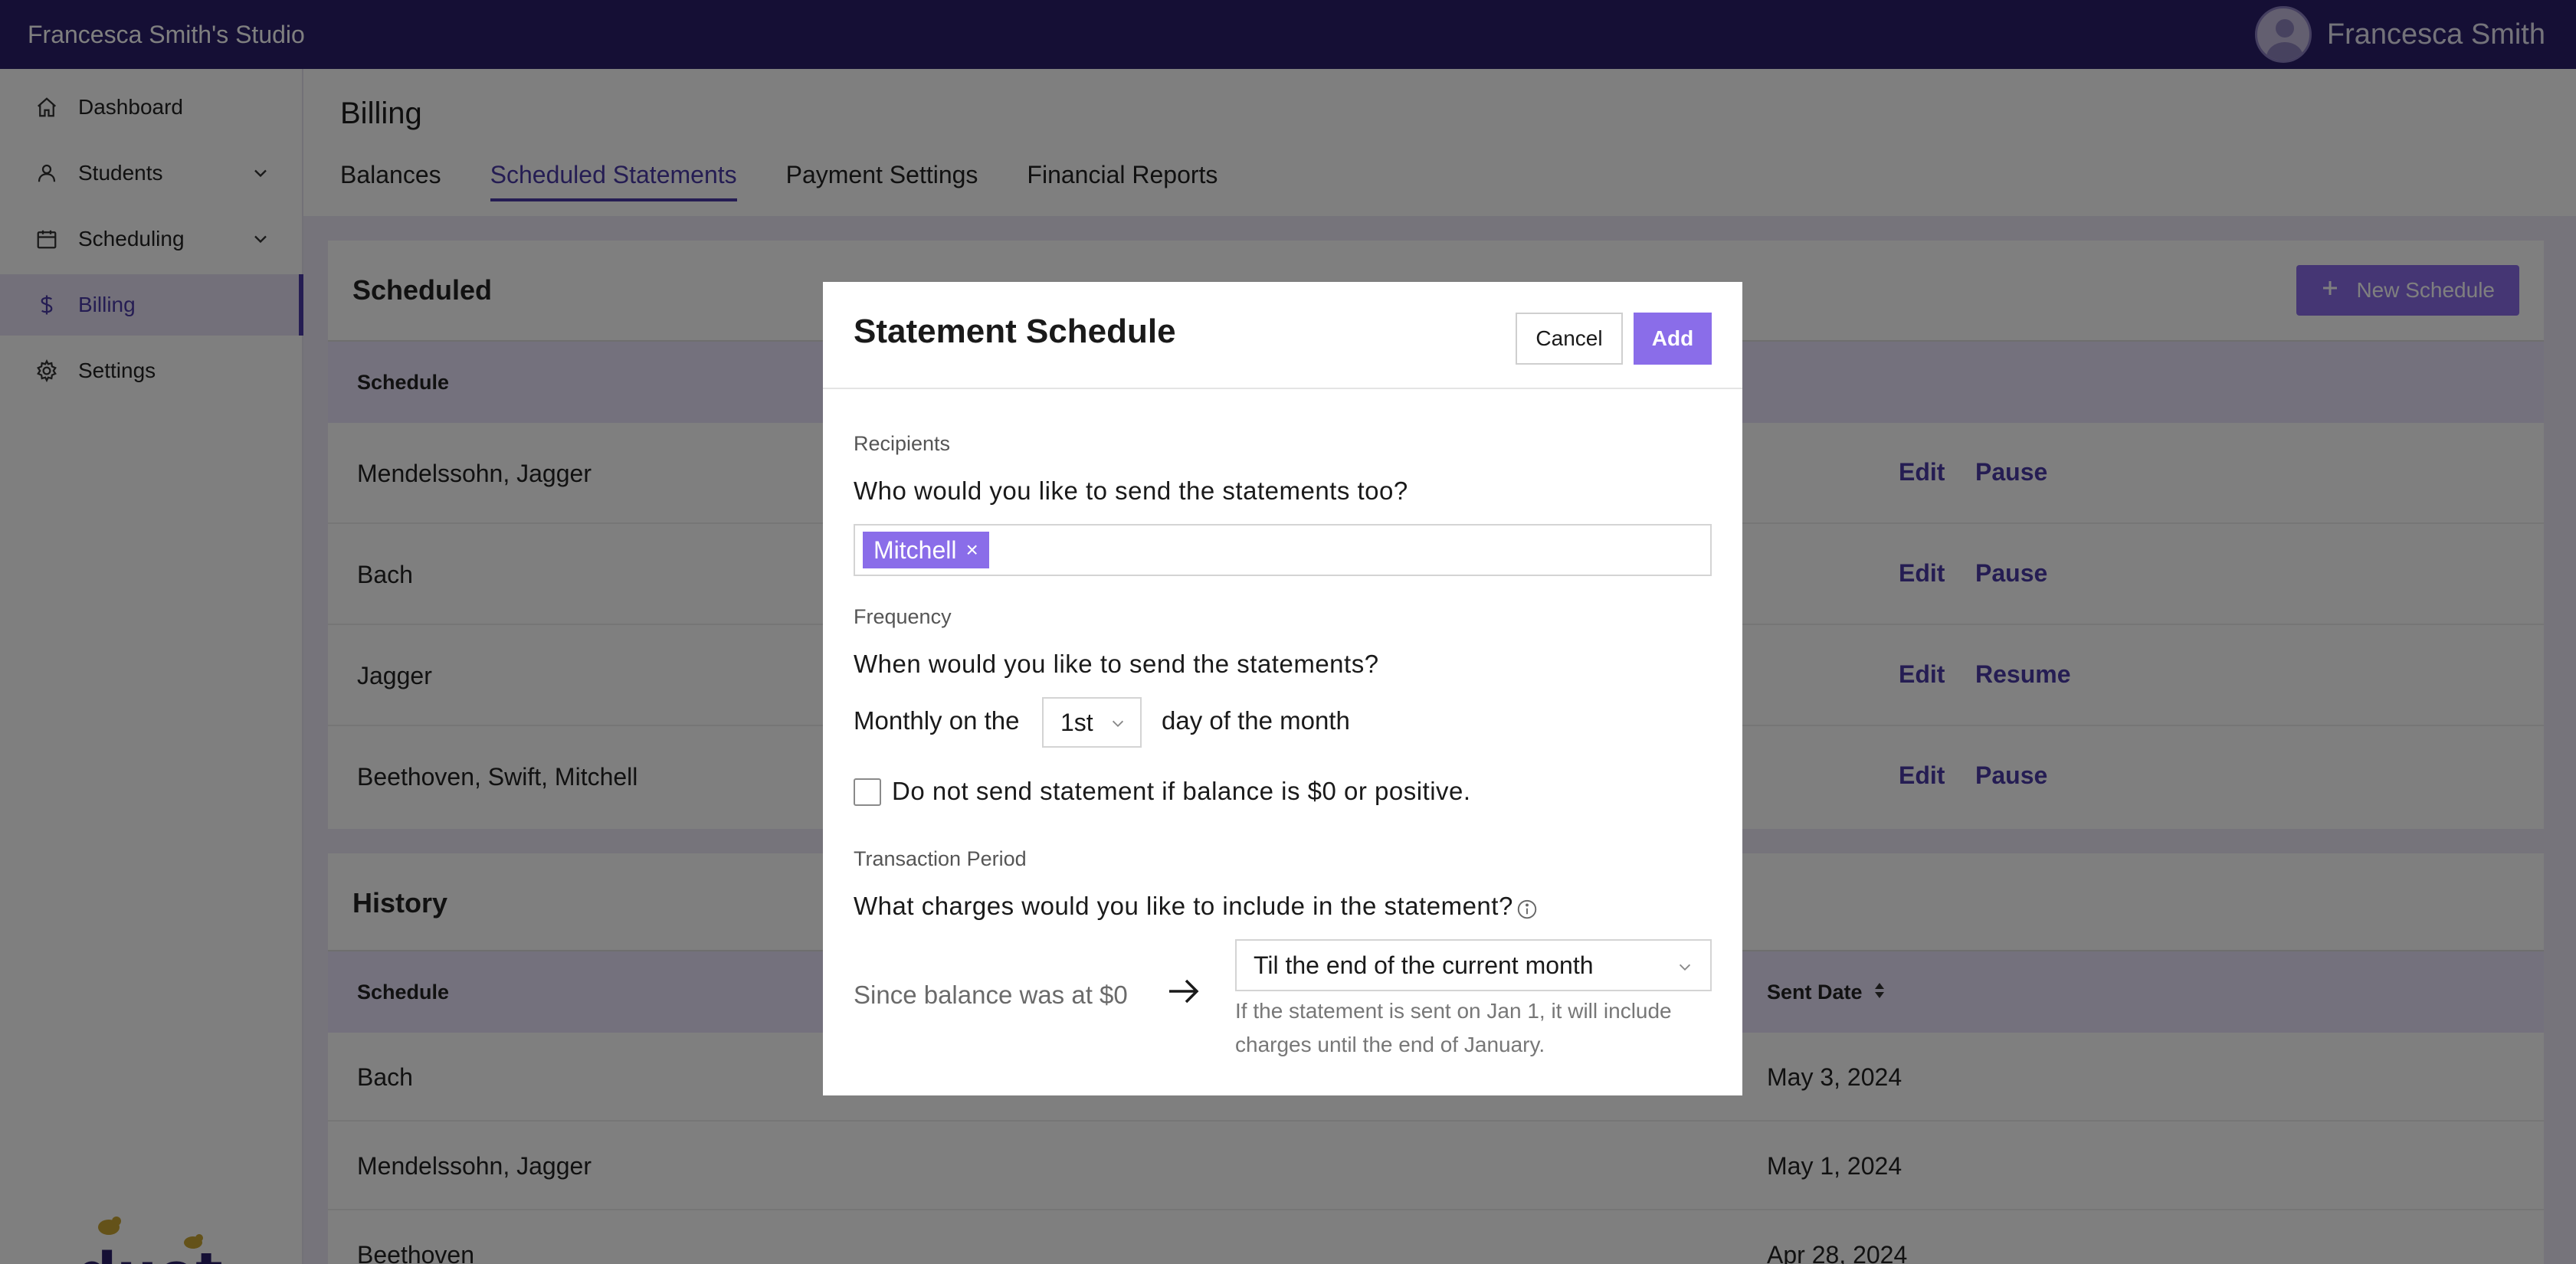 This screenshot has height=1264, width=2576. Describe the element at coordinates (903, 444) in the screenshot. I see `recipients-label: Recipients` at that location.